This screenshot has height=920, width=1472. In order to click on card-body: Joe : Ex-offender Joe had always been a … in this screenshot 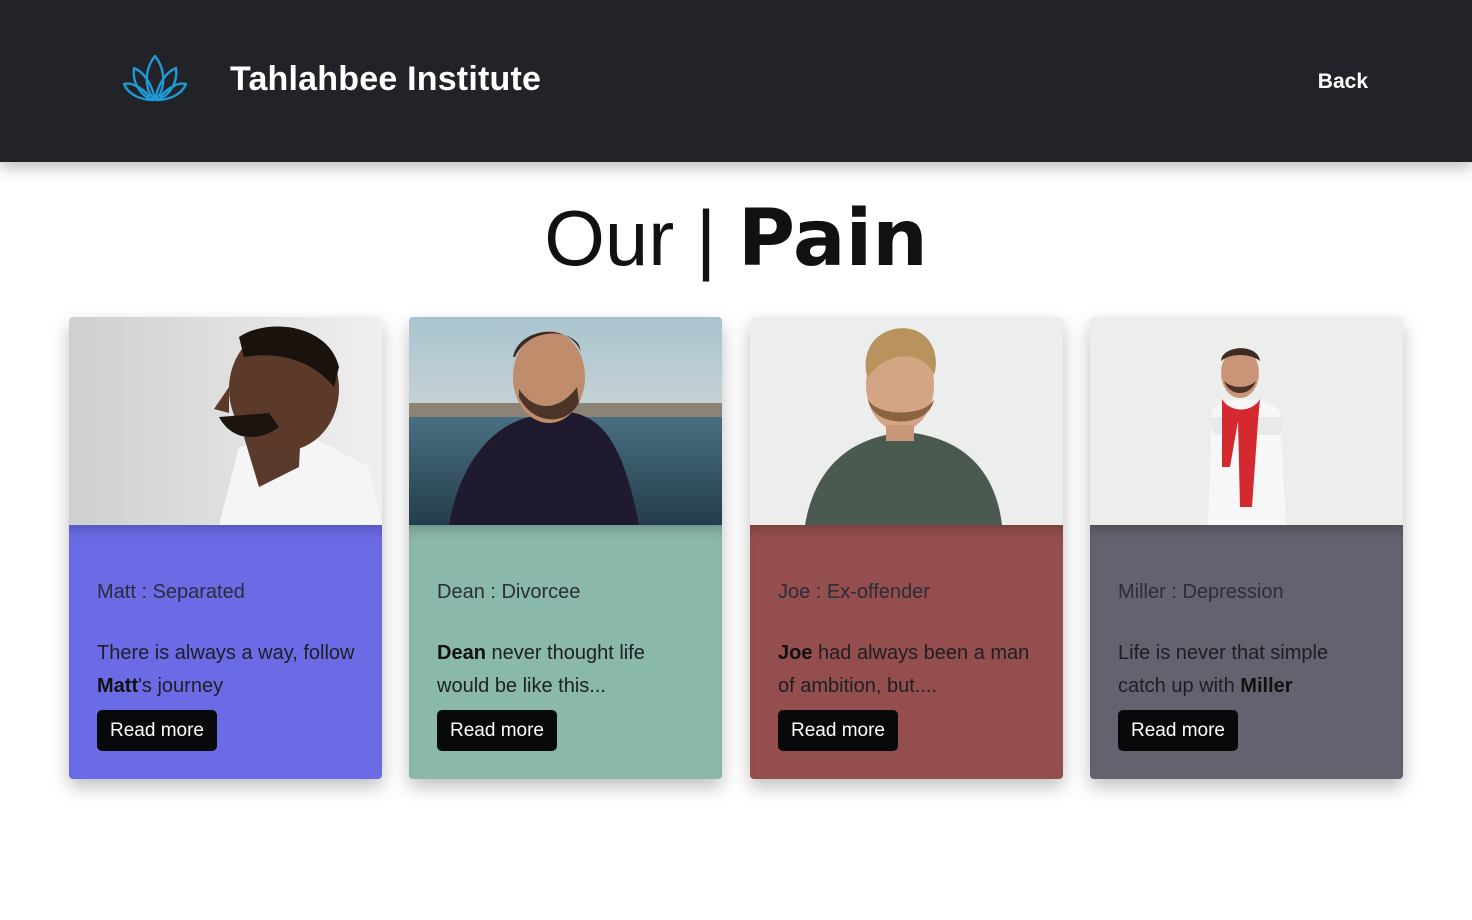, I will do `click(906, 652)`.